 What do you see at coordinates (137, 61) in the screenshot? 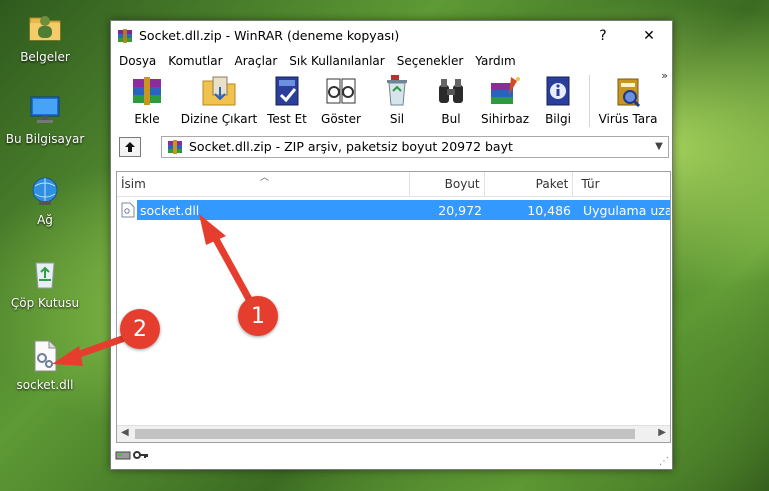
I see `menu-dosya: Dosya` at bounding box center [137, 61].